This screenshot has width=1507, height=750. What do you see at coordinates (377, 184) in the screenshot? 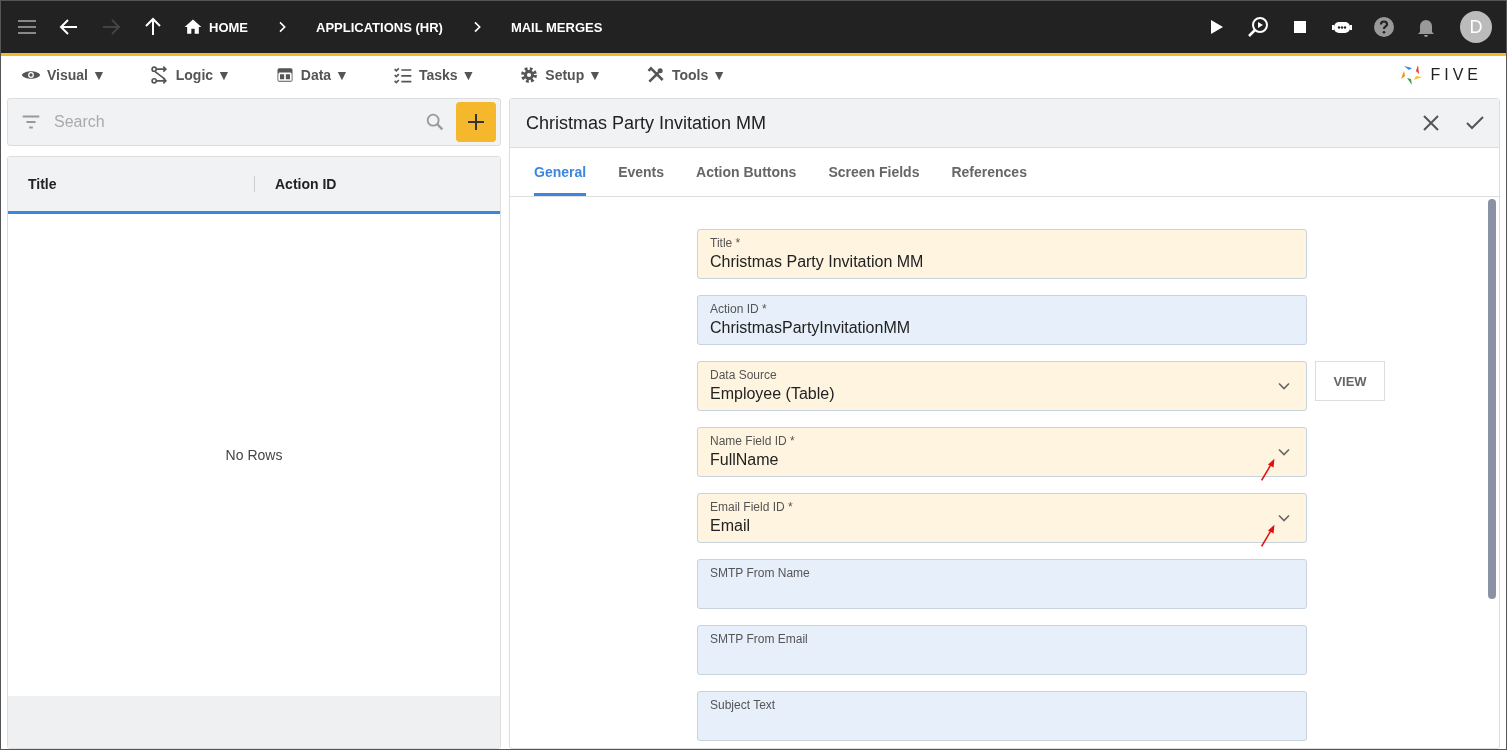
I see `column-header: Action ID` at bounding box center [377, 184].